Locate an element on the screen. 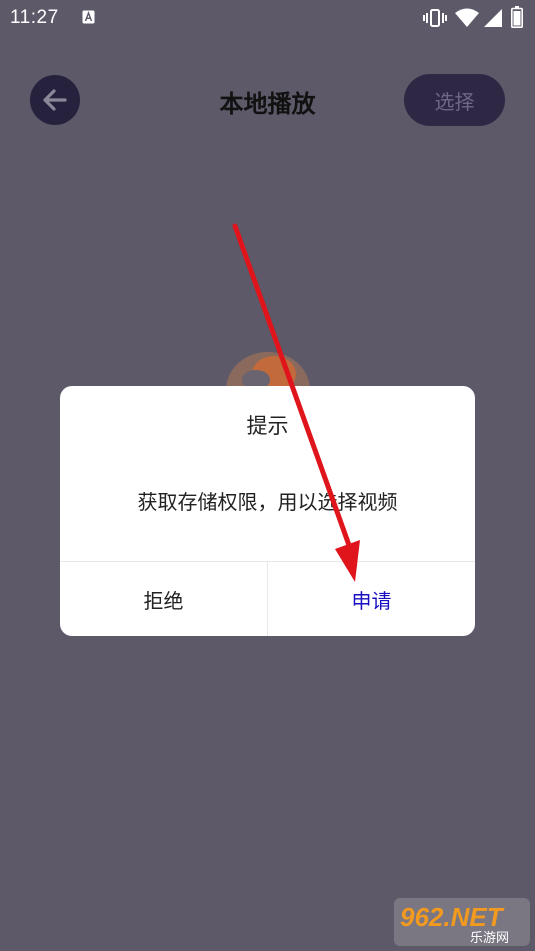 This screenshot has width=535, height=951. vibrate-icon is located at coordinates (435, 18).